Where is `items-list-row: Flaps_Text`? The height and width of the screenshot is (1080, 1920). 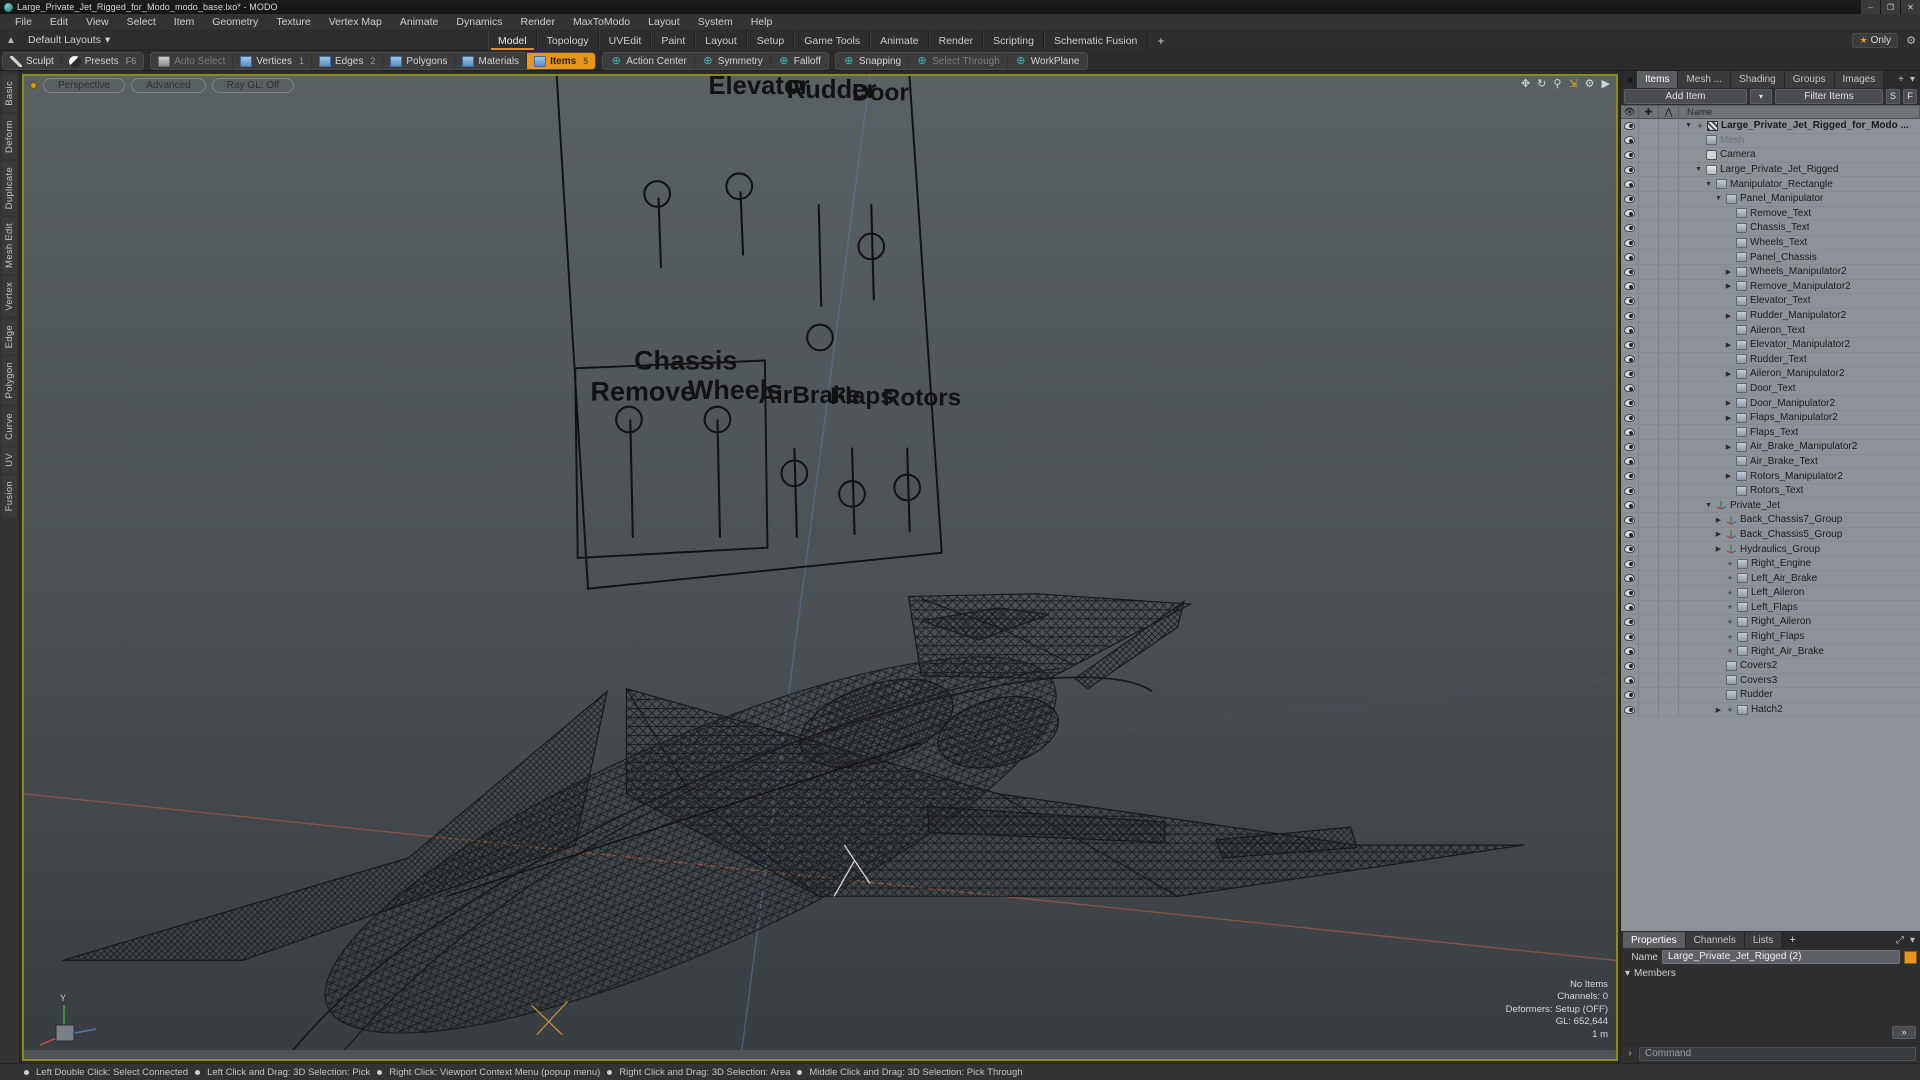
items-list-row: Flaps_Text is located at coordinates (1770, 432).